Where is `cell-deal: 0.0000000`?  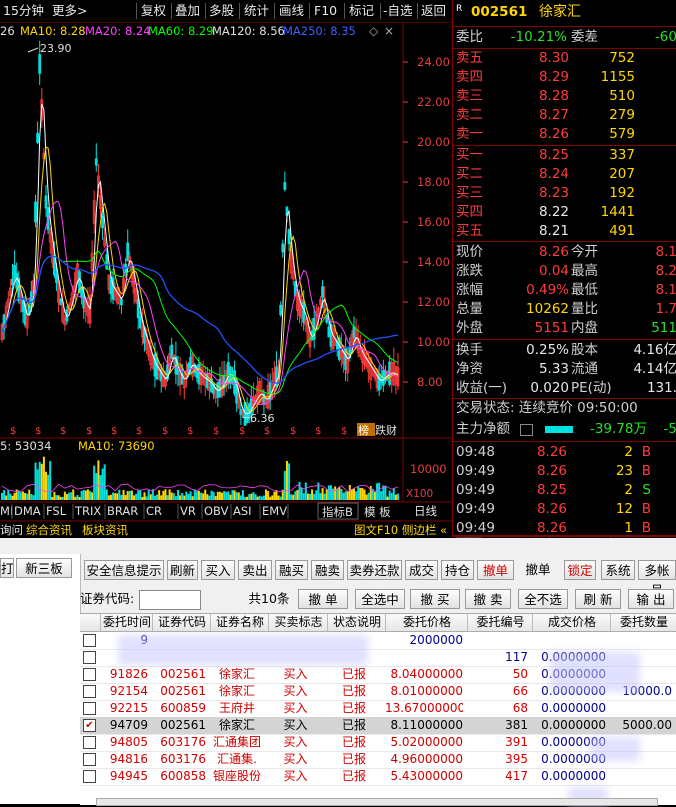 cell-deal: 0.0000000 is located at coordinates (573, 708).